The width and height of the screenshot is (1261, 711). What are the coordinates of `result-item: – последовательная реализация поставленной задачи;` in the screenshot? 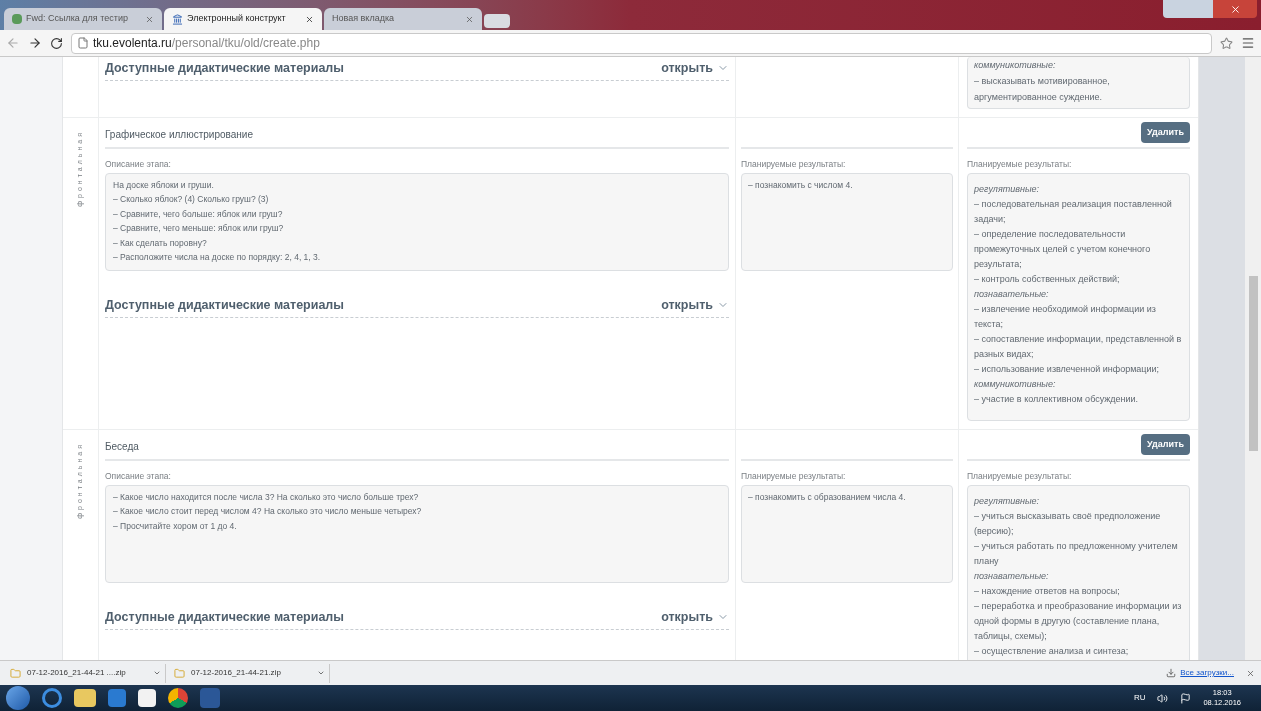 It's located at (1073, 211).